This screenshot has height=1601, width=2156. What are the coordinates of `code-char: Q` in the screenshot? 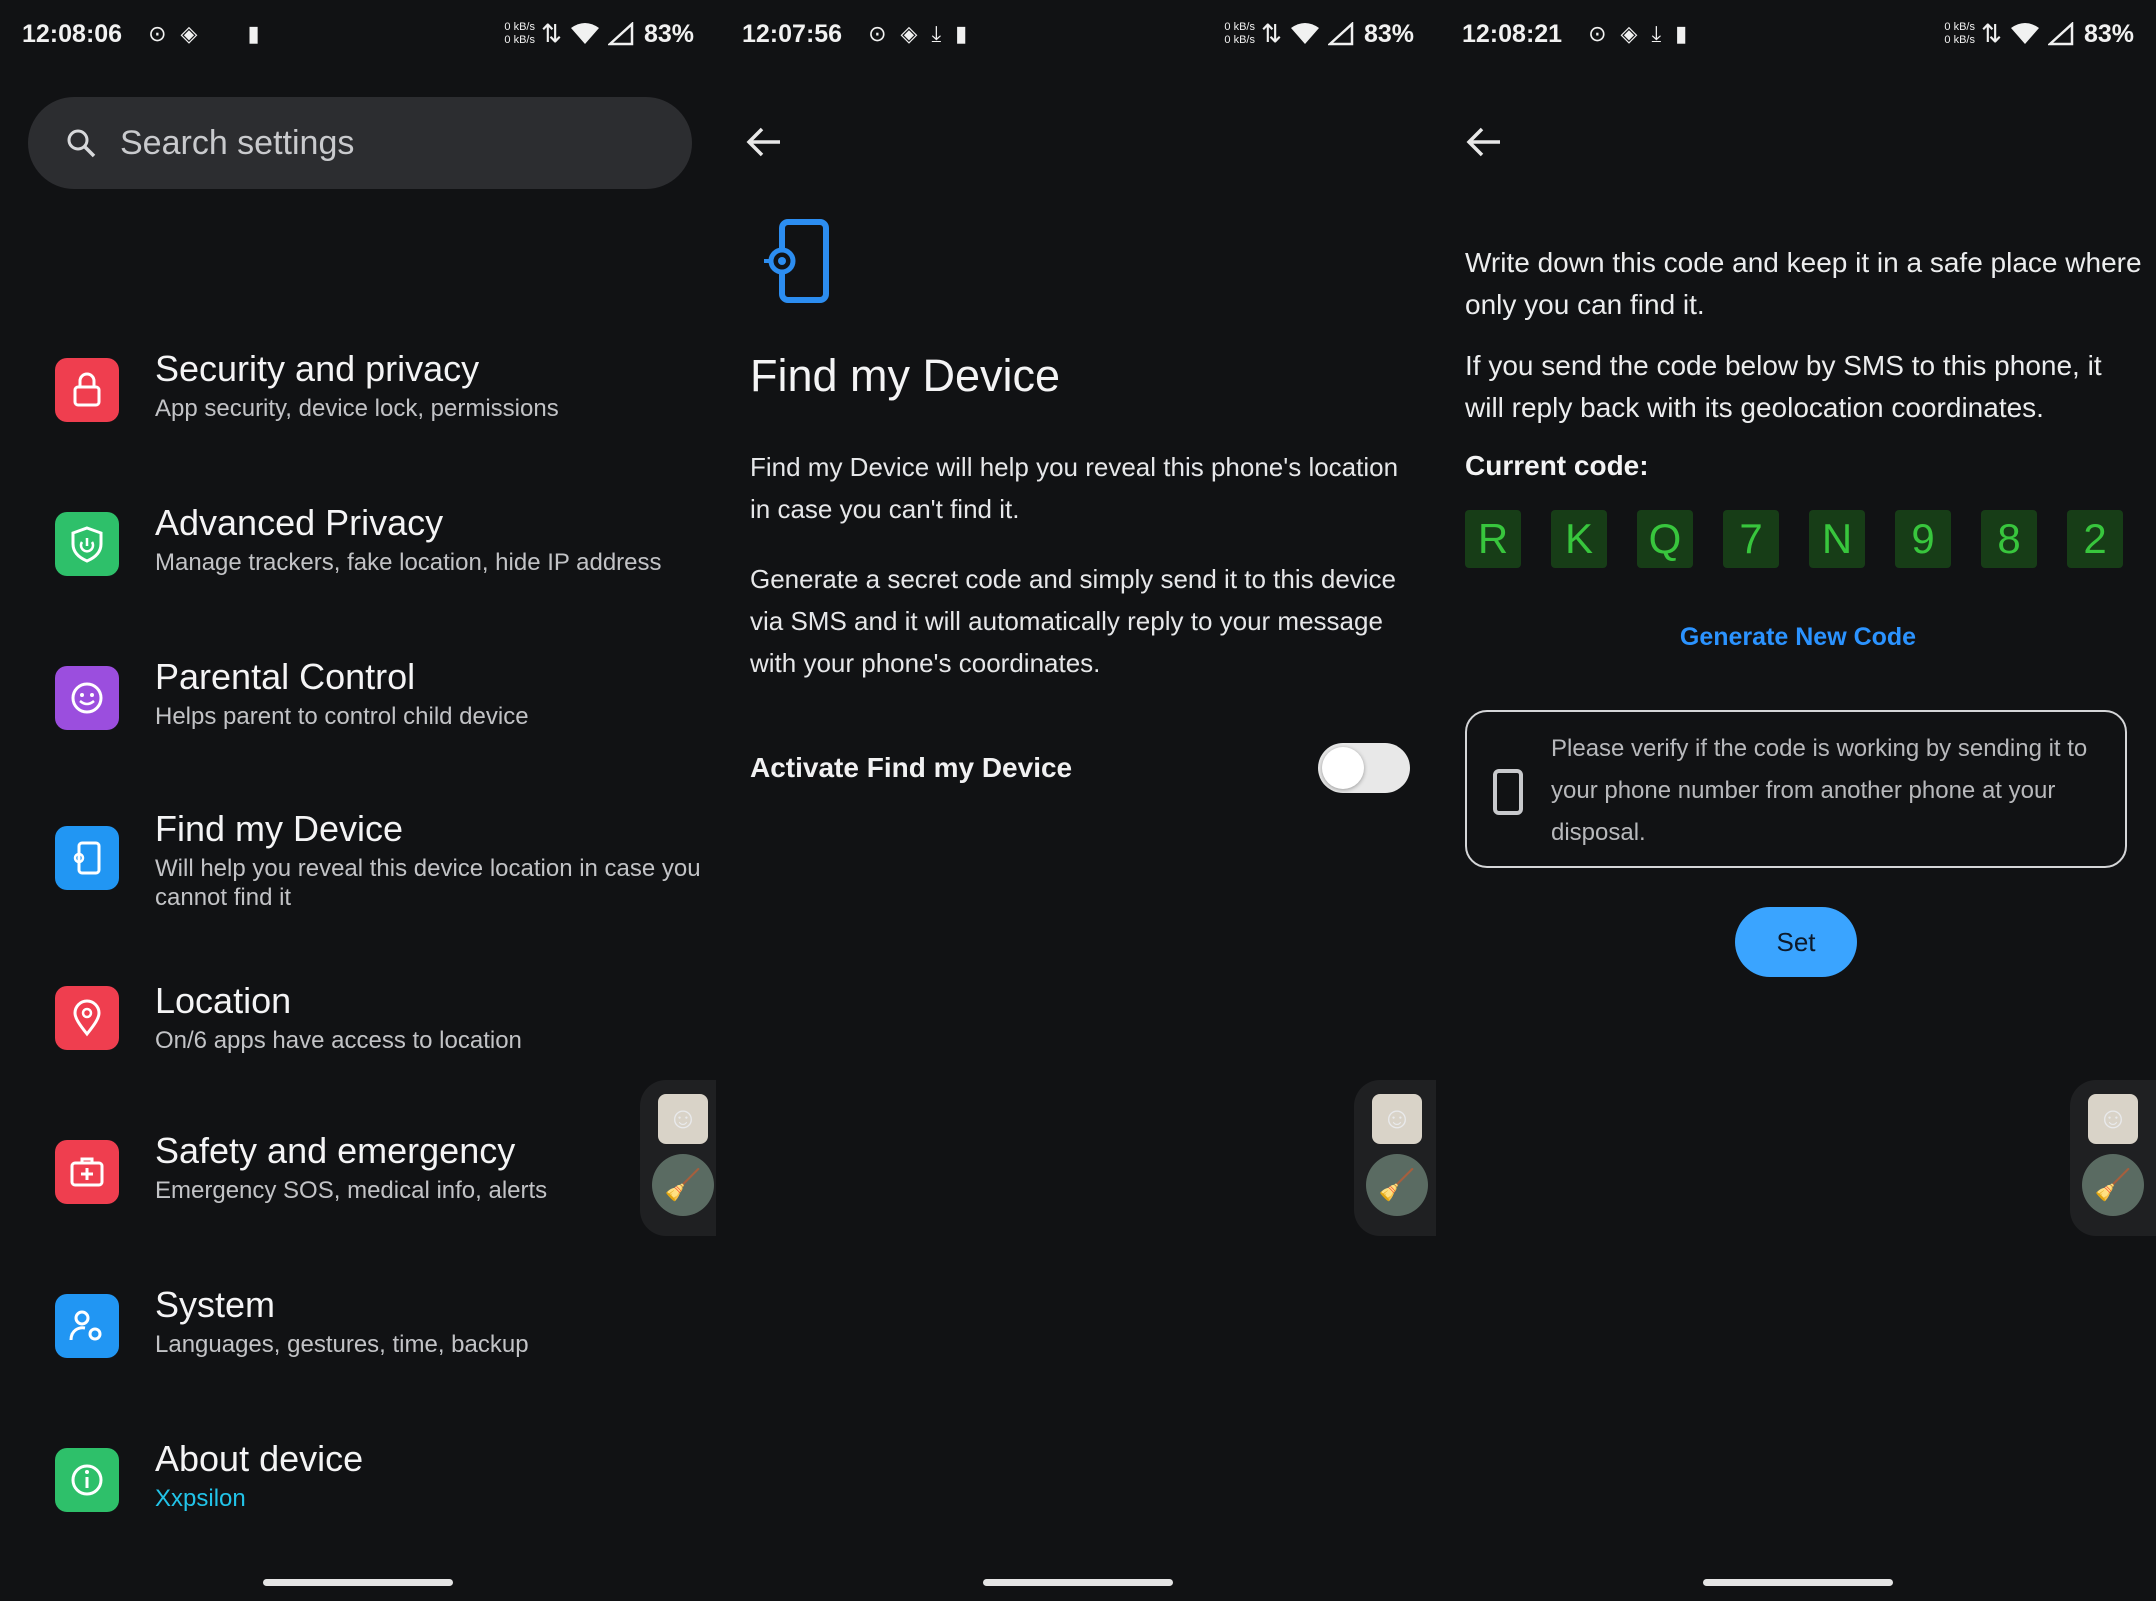 It's located at (1665, 539).